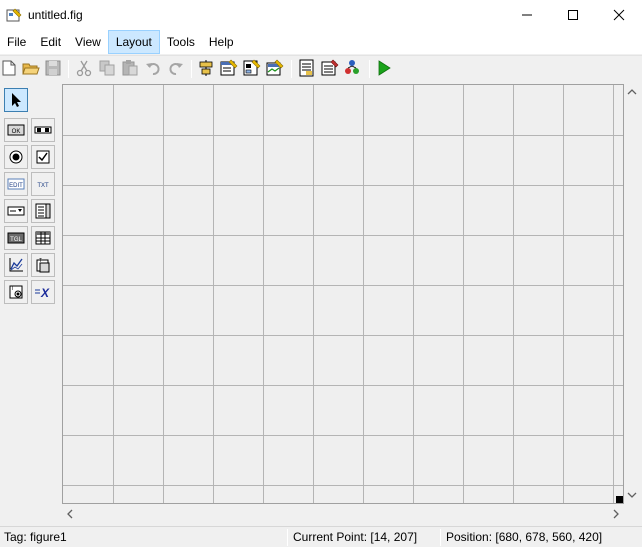 The image size is (642, 547). What do you see at coordinates (153, 68) in the screenshot?
I see `undo-icon` at bounding box center [153, 68].